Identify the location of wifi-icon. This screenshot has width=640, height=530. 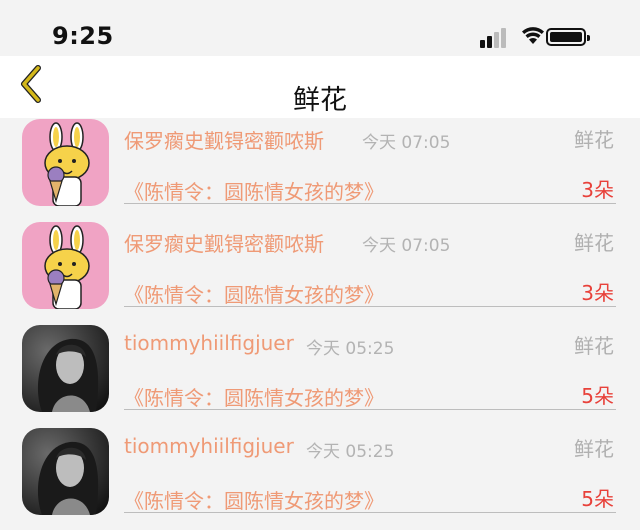
(533, 35).